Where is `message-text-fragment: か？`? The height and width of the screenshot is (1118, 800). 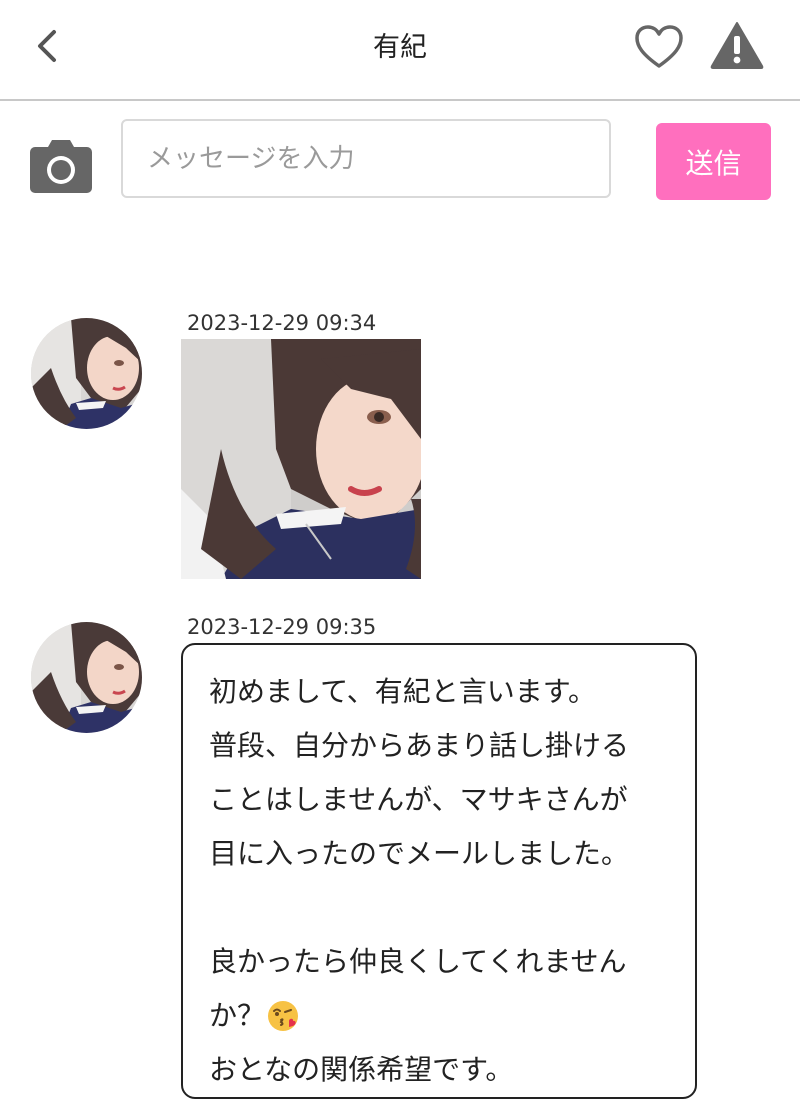
message-text-fragment: か？ is located at coordinates (237, 1015).